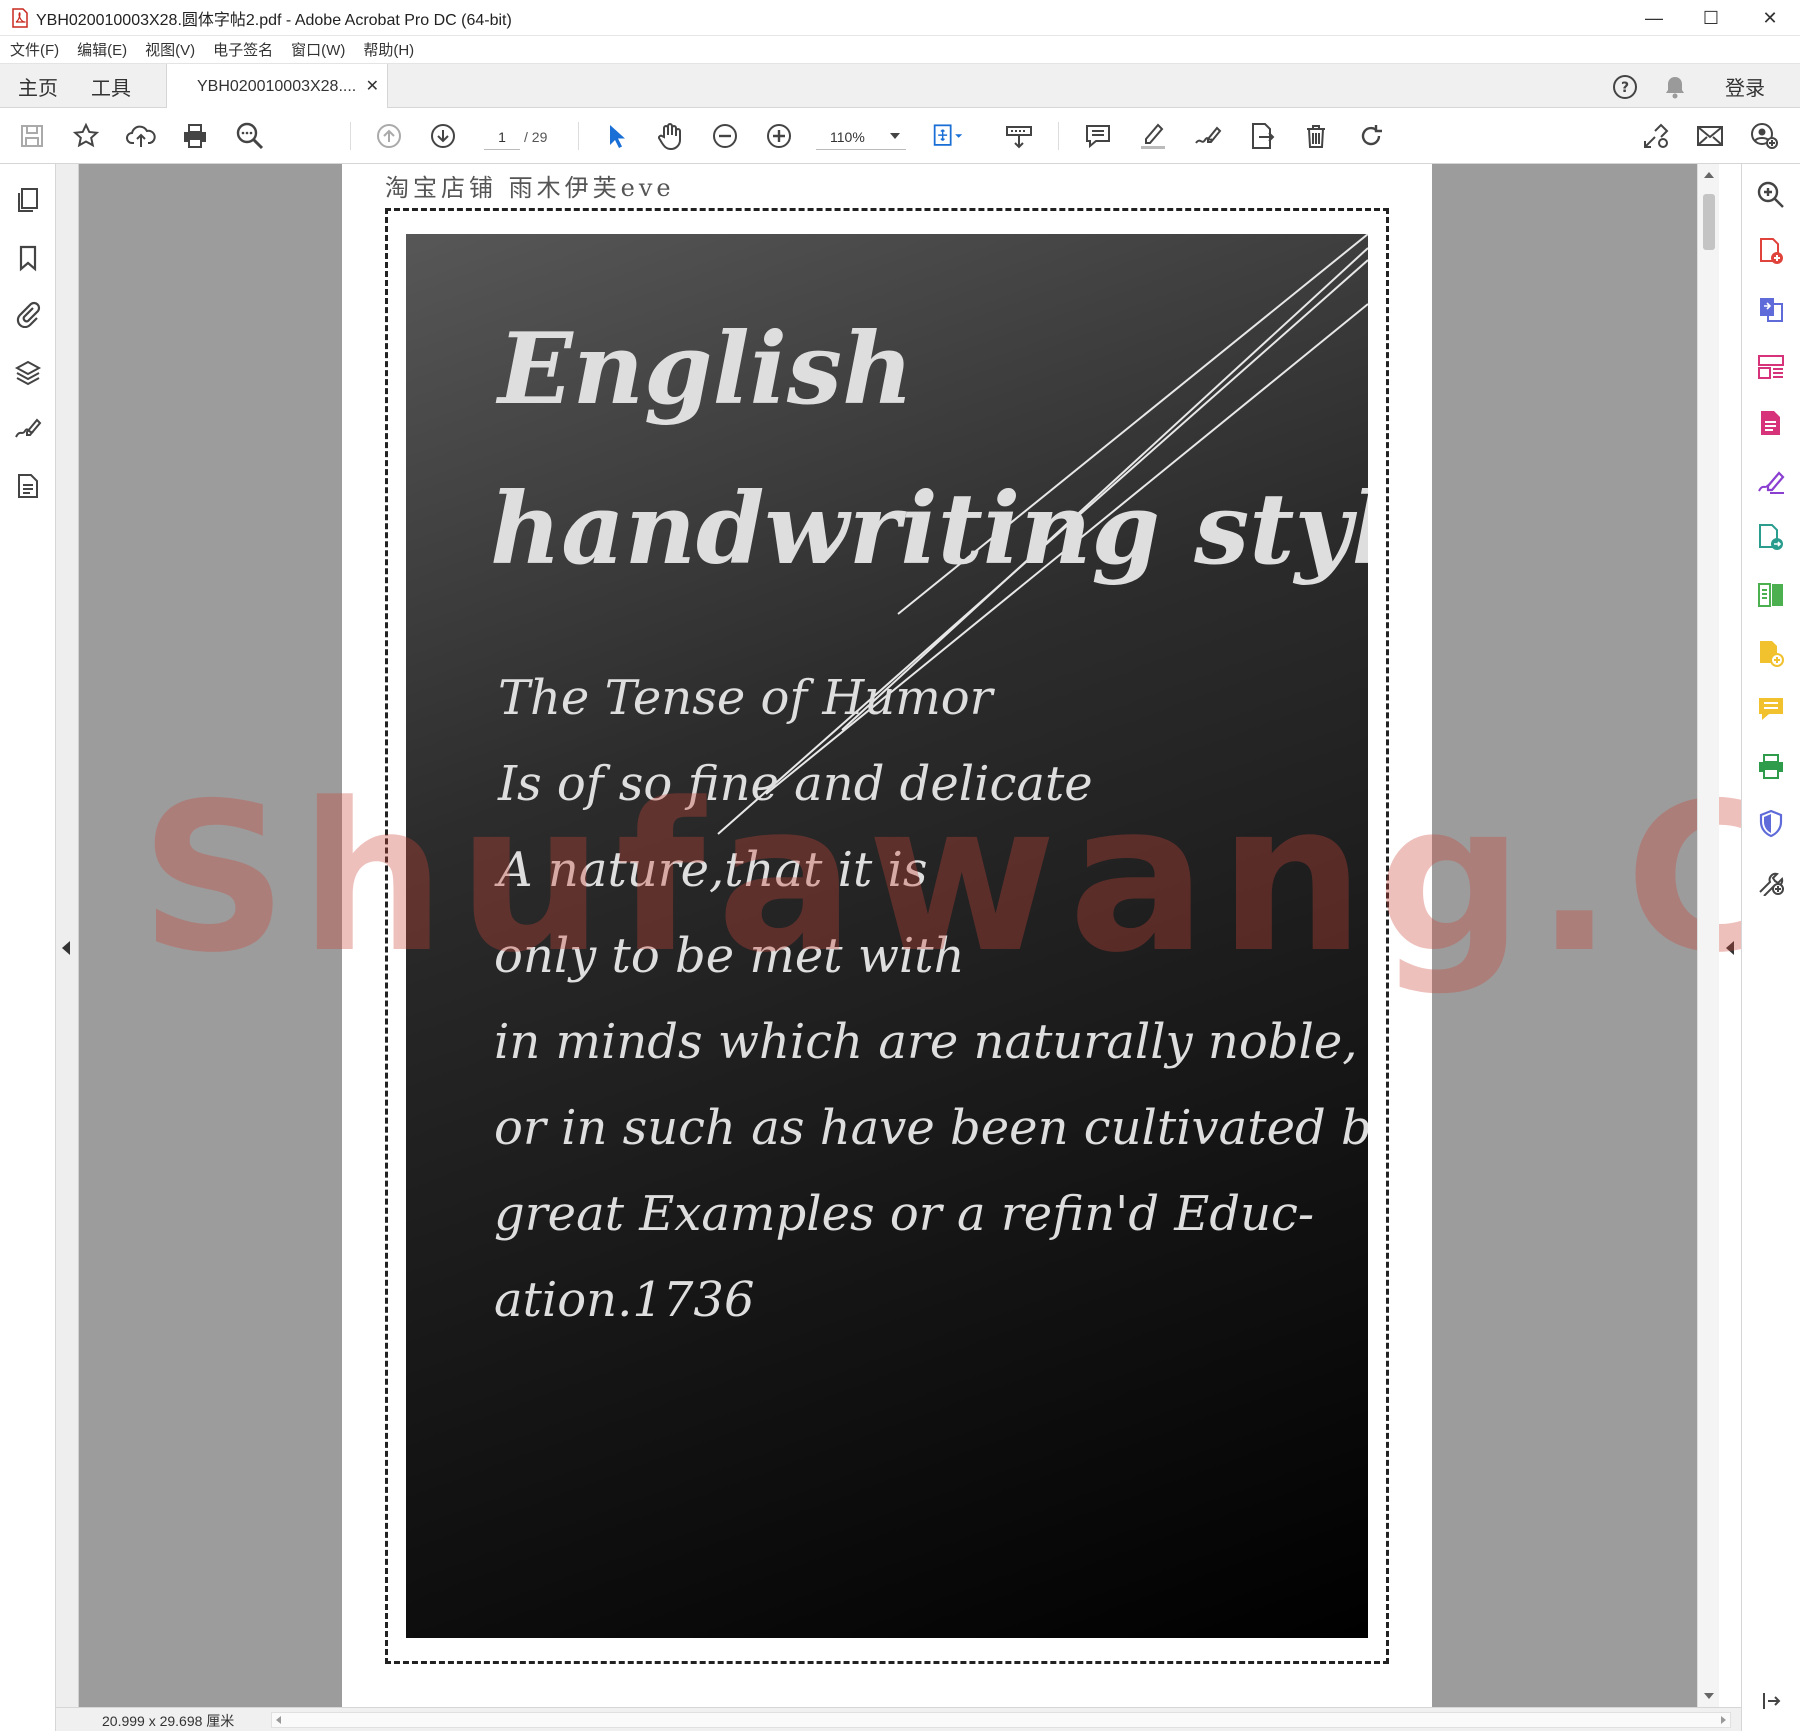 This screenshot has height=1731, width=1800. Describe the element at coordinates (616, 136) in the screenshot. I see `select-pointer-icon` at that location.